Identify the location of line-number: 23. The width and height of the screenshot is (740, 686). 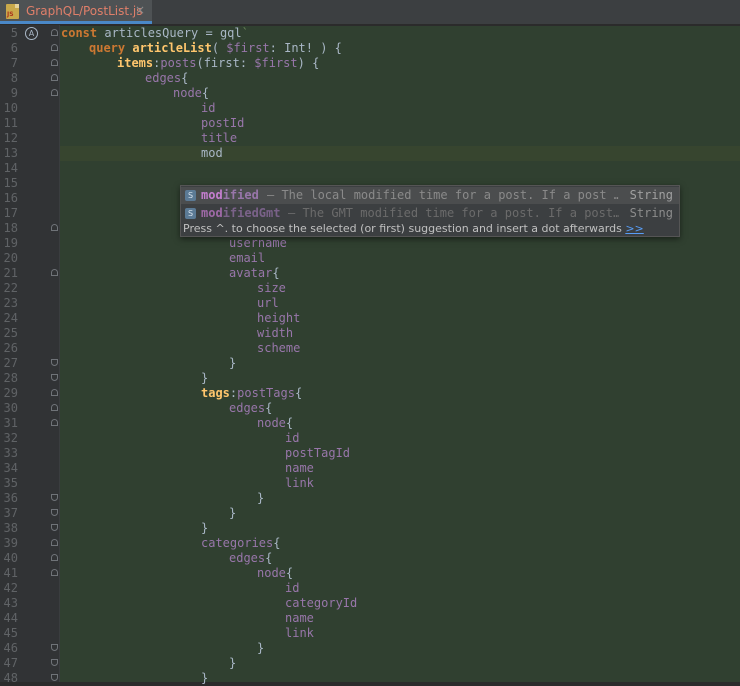
(10, 303).